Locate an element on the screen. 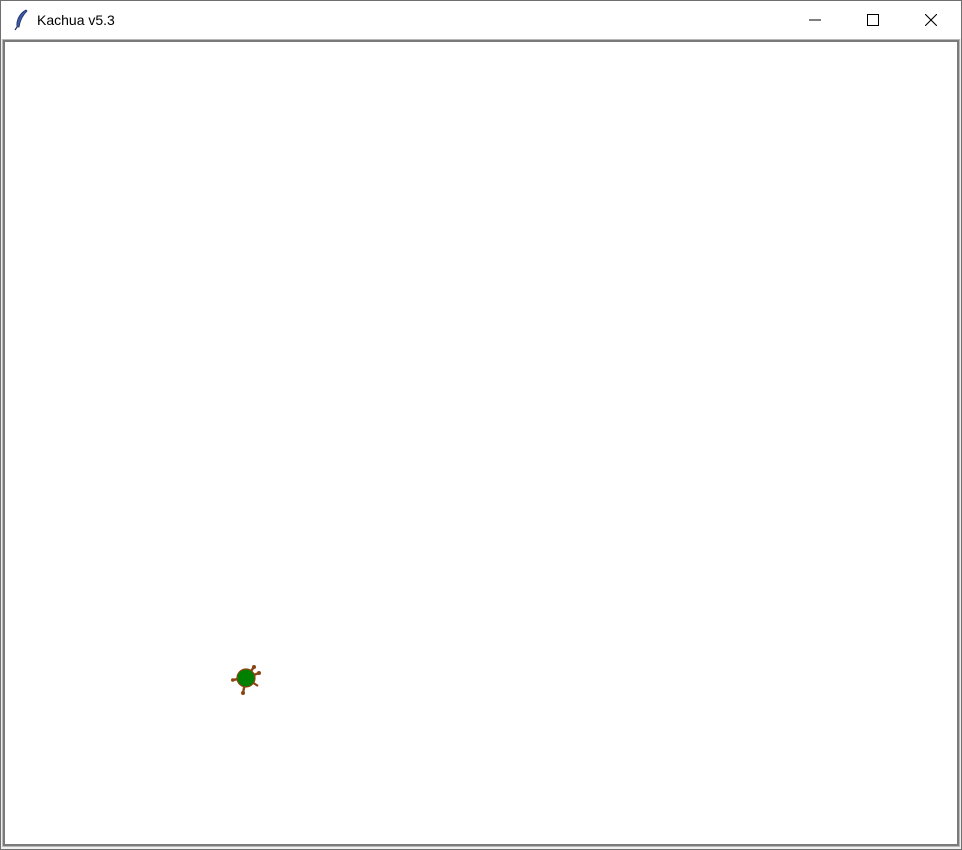 This screenshot has width=962, height=850. title-bar: Kachua v5.3 is located at coordinates (481, 20).